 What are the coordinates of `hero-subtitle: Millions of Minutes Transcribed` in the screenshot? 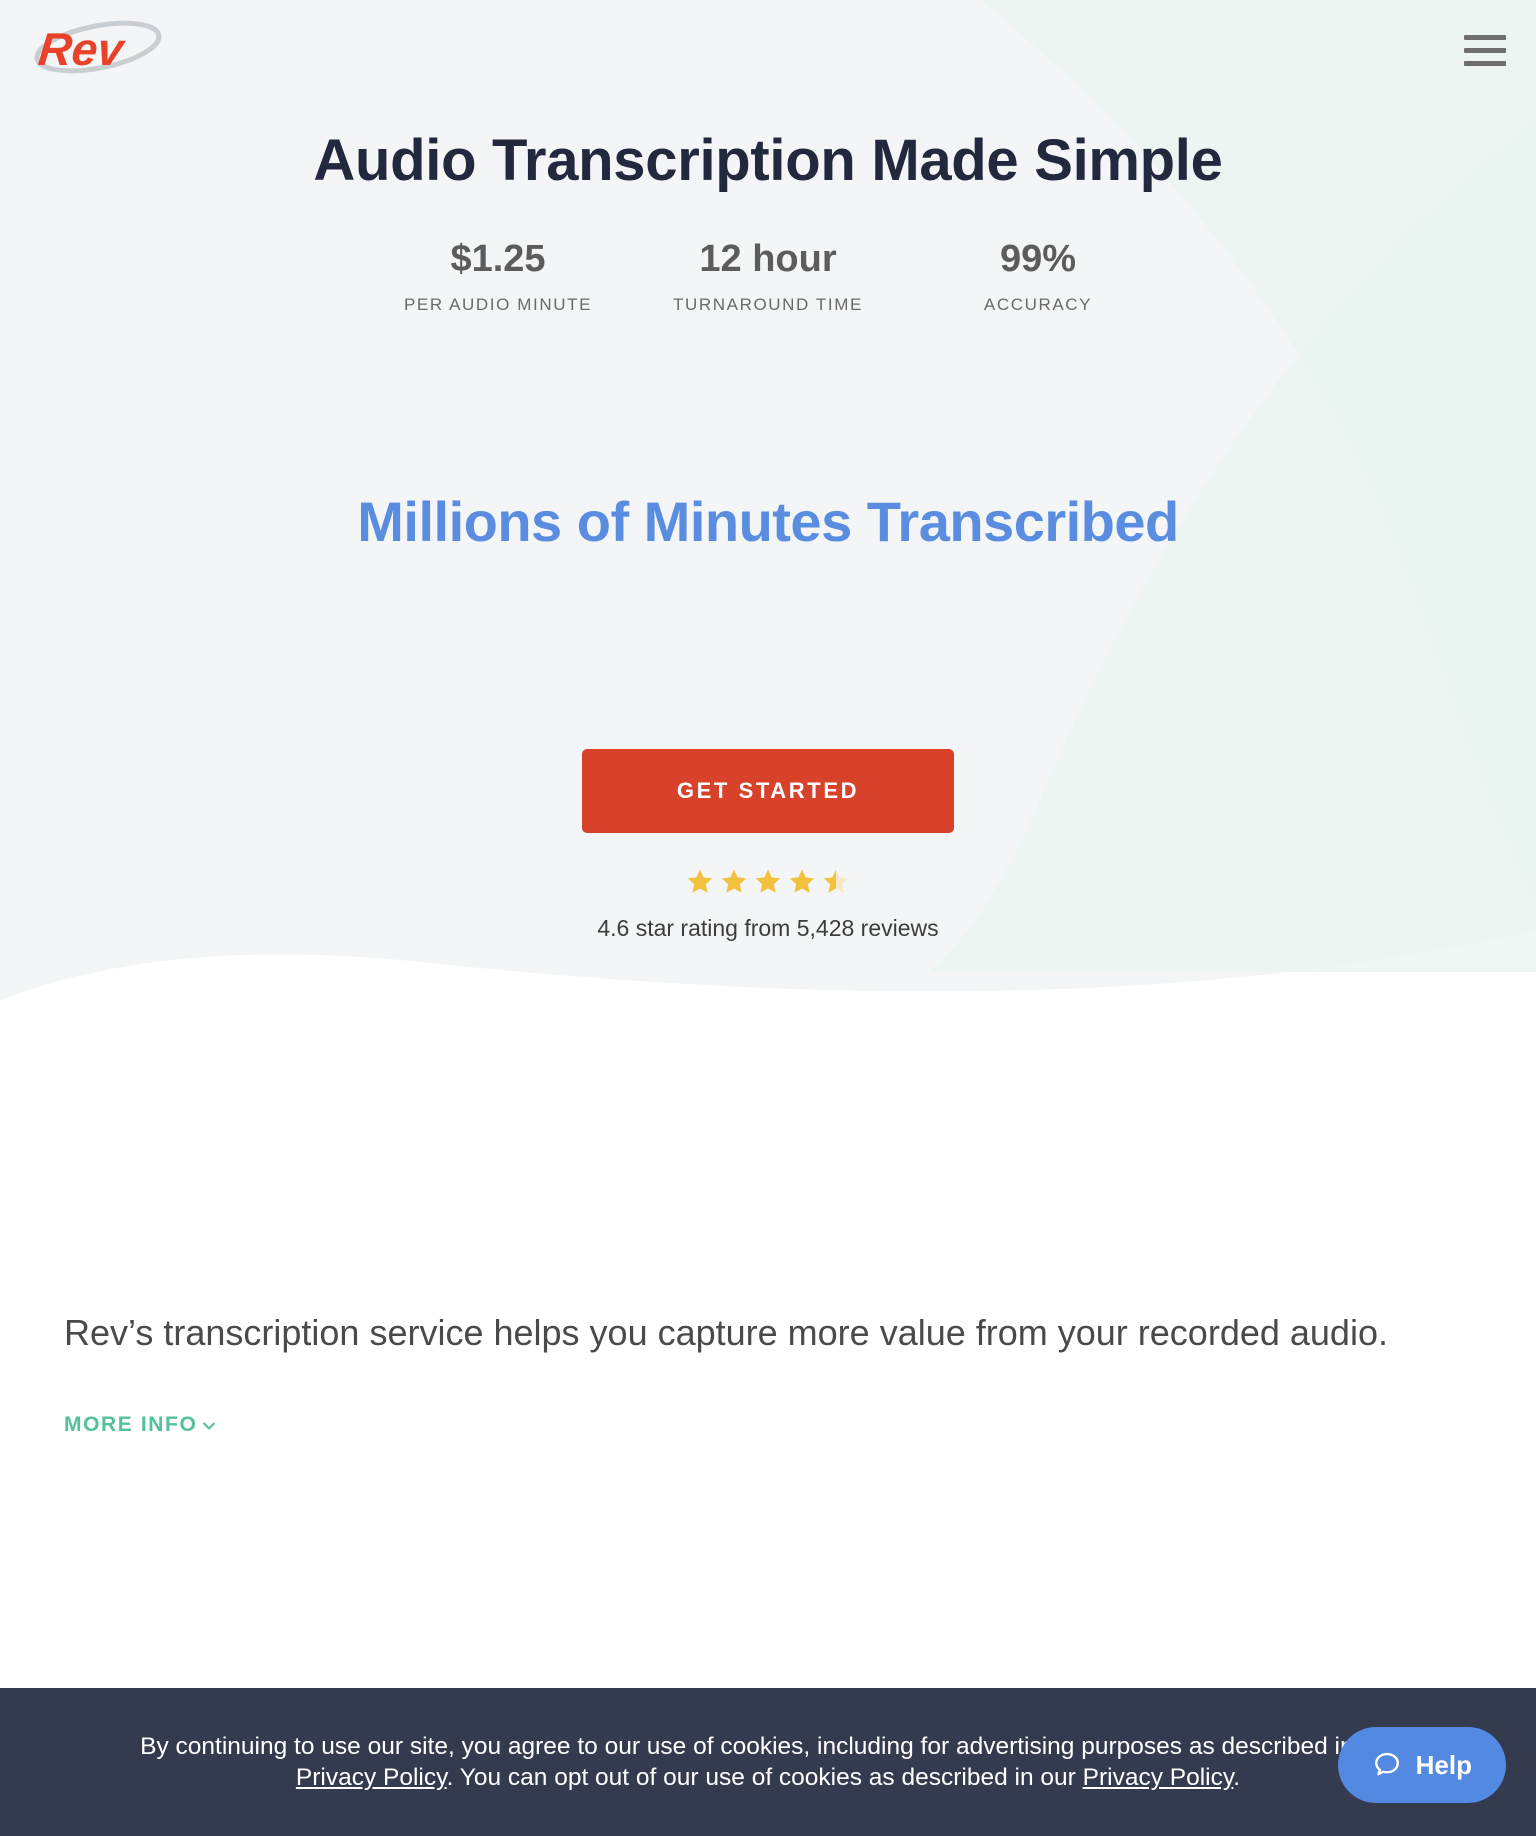 It's located at (768, 522).